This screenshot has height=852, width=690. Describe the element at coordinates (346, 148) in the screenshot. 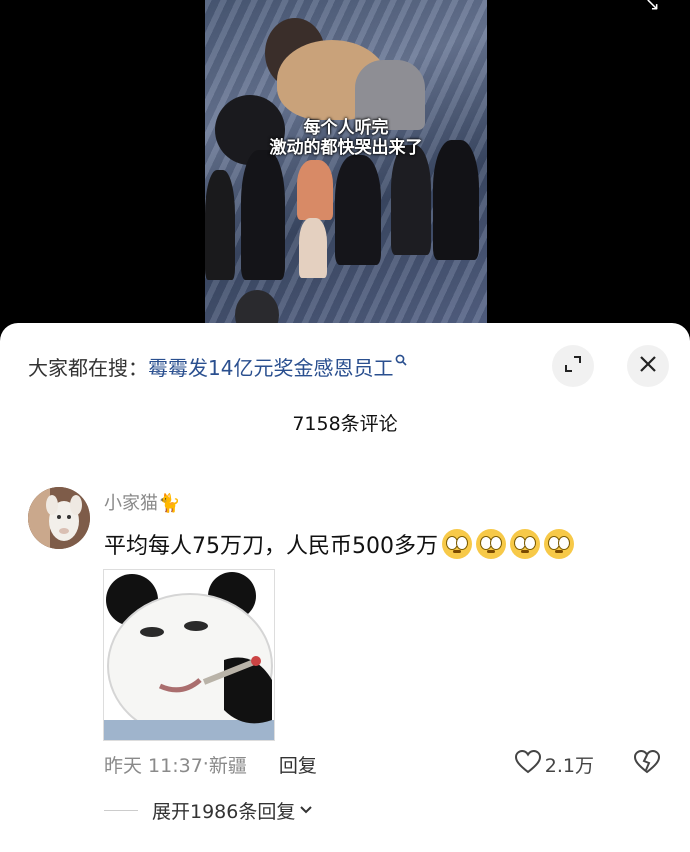

I see `video-caption-line2: 激动的都快哭出来了` at that location.